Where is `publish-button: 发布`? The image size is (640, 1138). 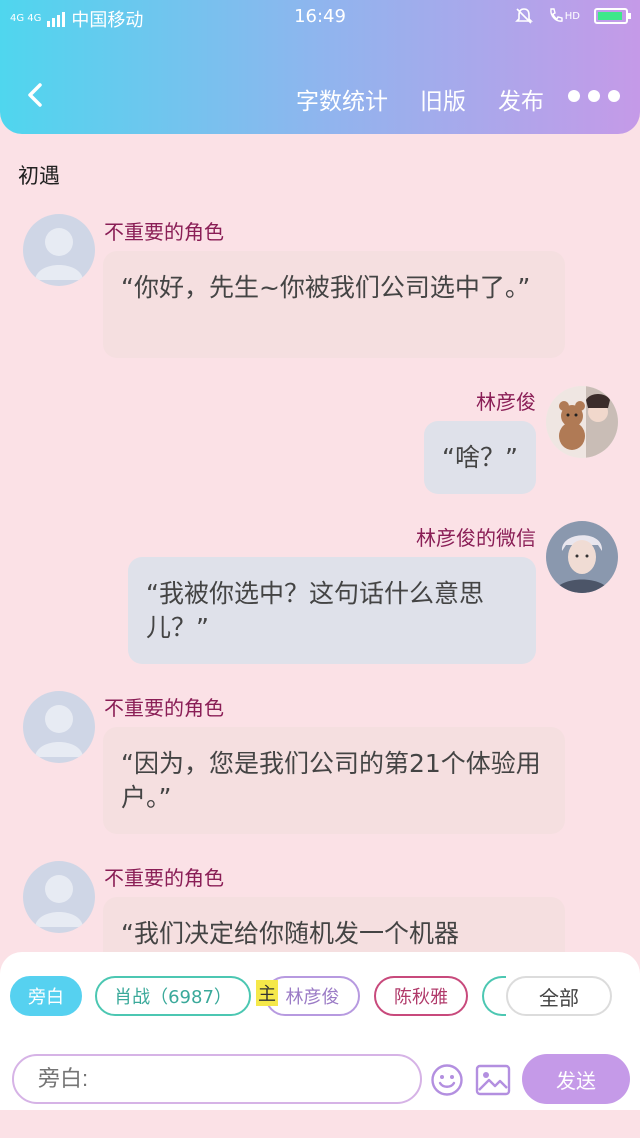 publish-button: 发布 is located at coordinates (521, 99).